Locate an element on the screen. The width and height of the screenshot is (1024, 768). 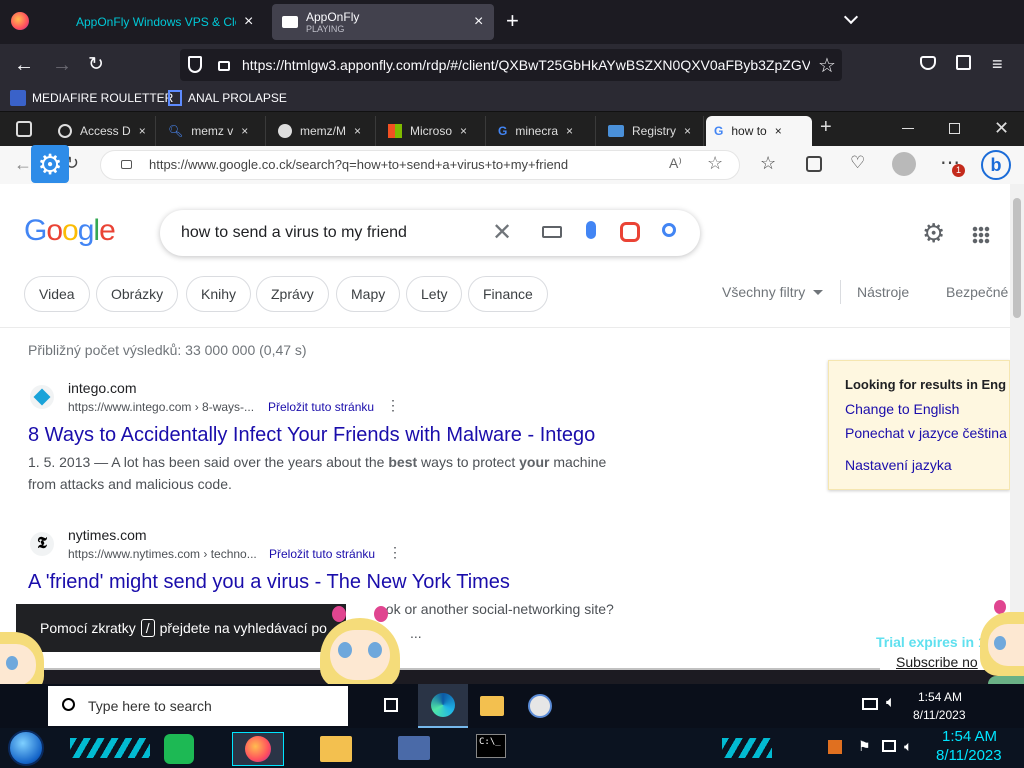
firefox-taskbar-icon is located at coordinates (258, 749).